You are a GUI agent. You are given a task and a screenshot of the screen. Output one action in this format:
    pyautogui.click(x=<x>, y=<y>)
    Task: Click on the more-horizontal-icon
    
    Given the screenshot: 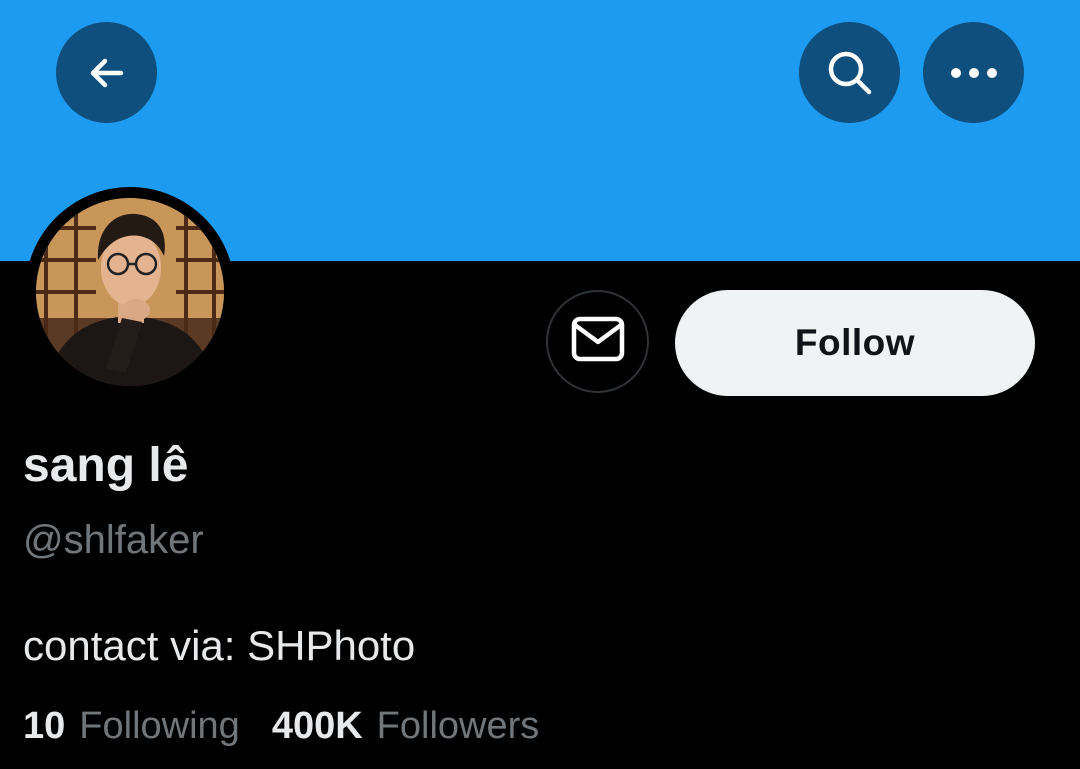 What is the action you would take?
    pyautogui.click(x=974, y=73)
    